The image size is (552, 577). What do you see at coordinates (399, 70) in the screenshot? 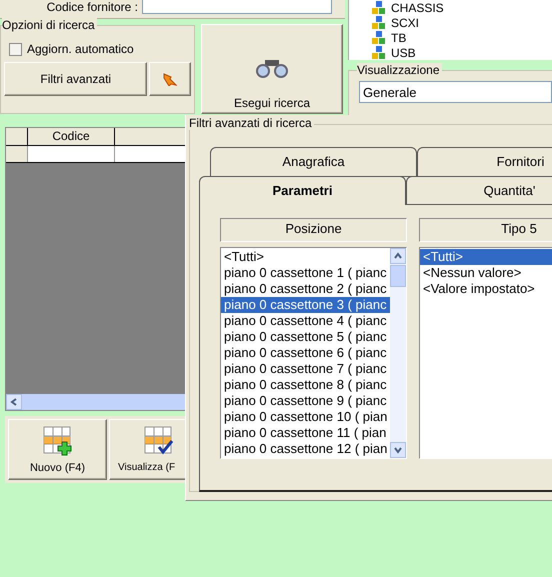
I see `group-title: Visualizzazione` at bounding box center [399, 70].